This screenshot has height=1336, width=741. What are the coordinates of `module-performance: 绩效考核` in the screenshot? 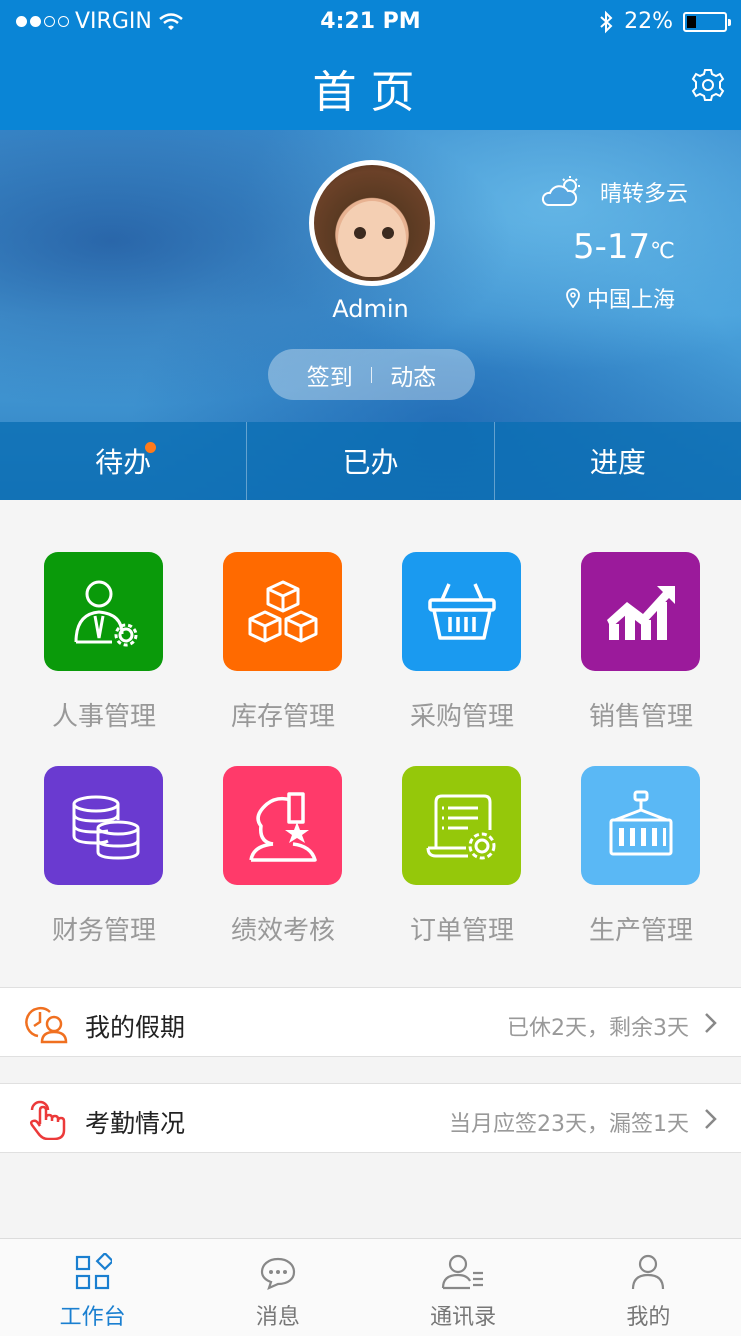 It's located at (269, 830).